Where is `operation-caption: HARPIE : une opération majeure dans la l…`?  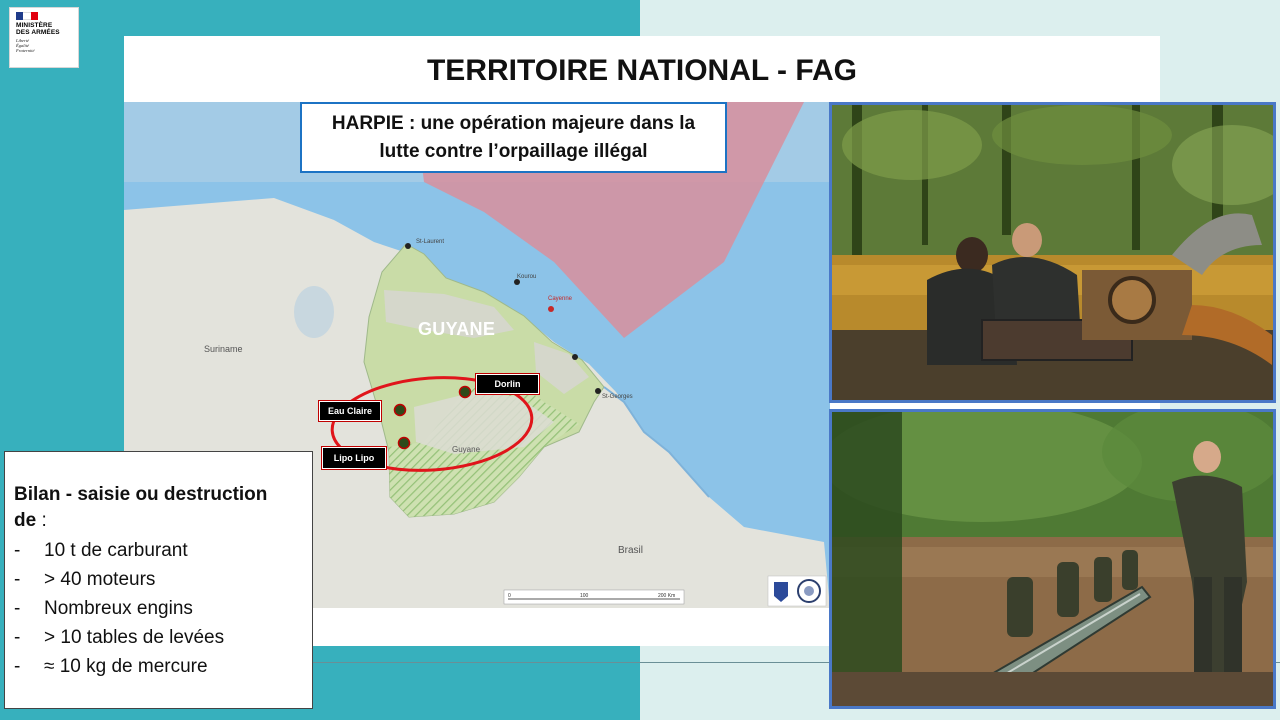
operation-caption: HARPIE : une opération majeure dans la l… is located at coordinates (513, 137).